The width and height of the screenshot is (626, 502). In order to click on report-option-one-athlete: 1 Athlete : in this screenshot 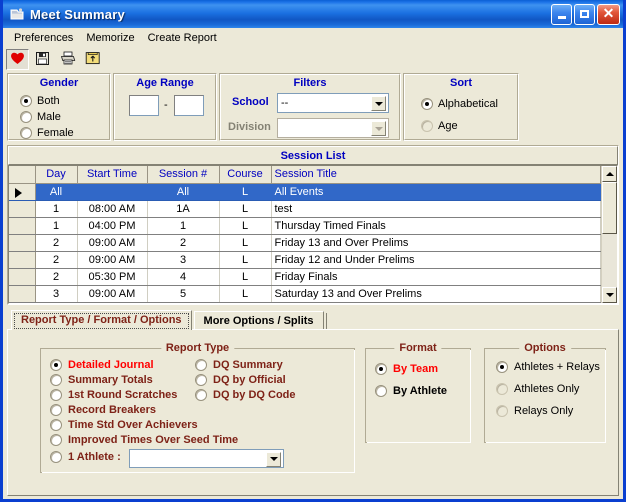, I will do `click(85, 456)`.